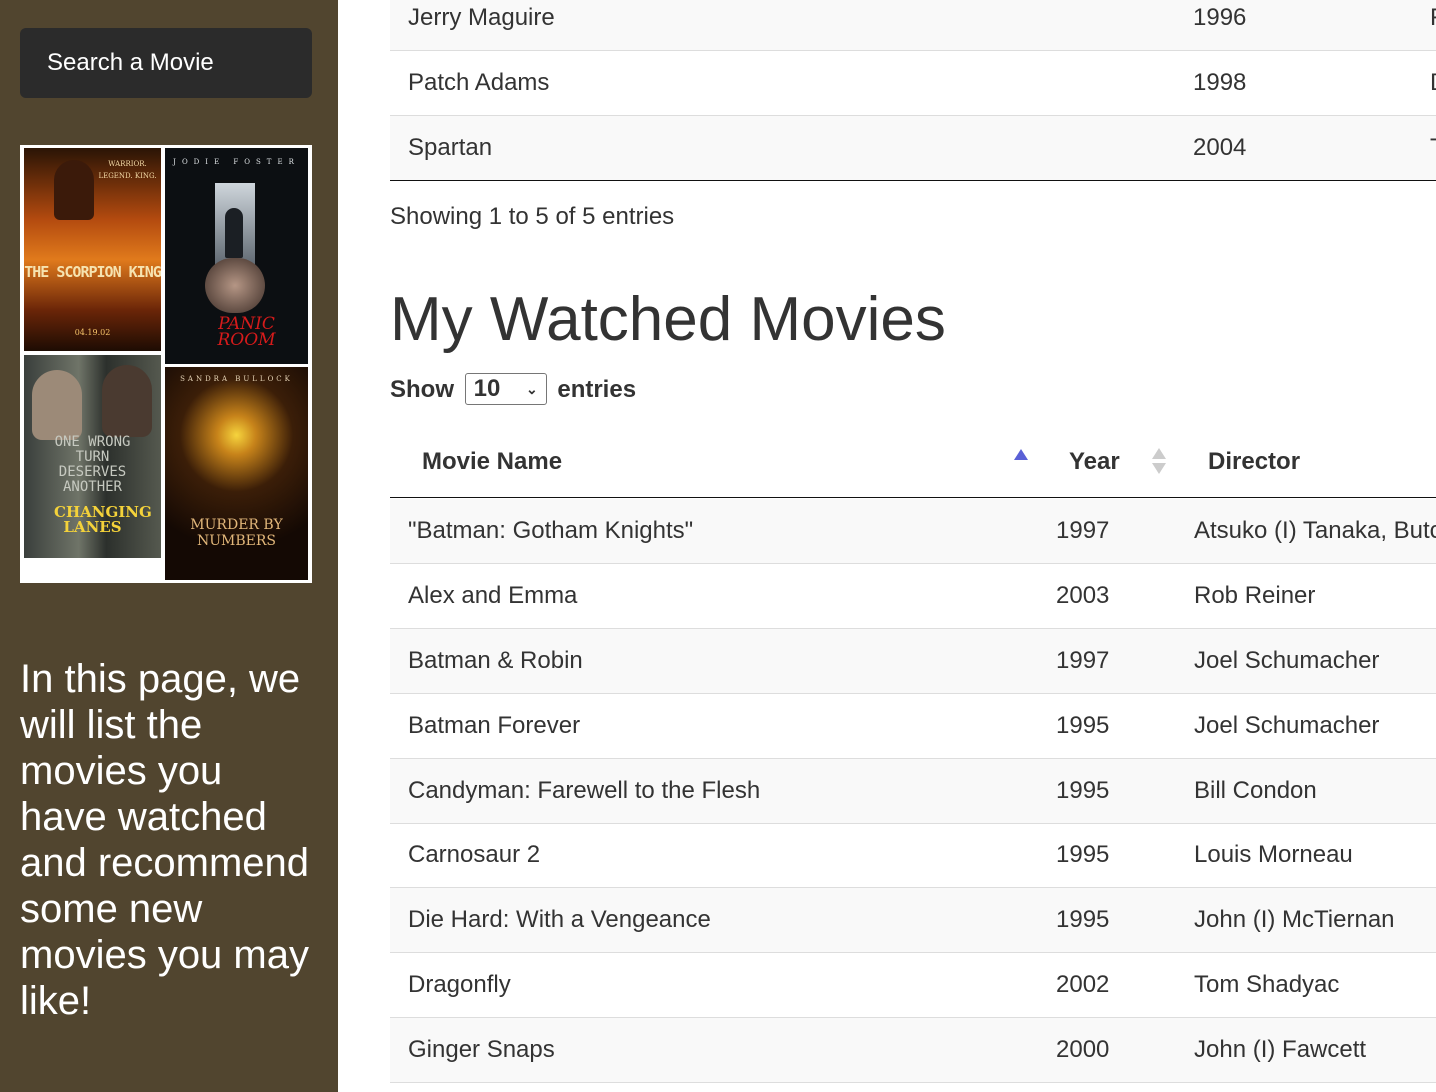  I want to click on table-row: Dragonfly 2002 Tom Shadyac, so click(913, 985).